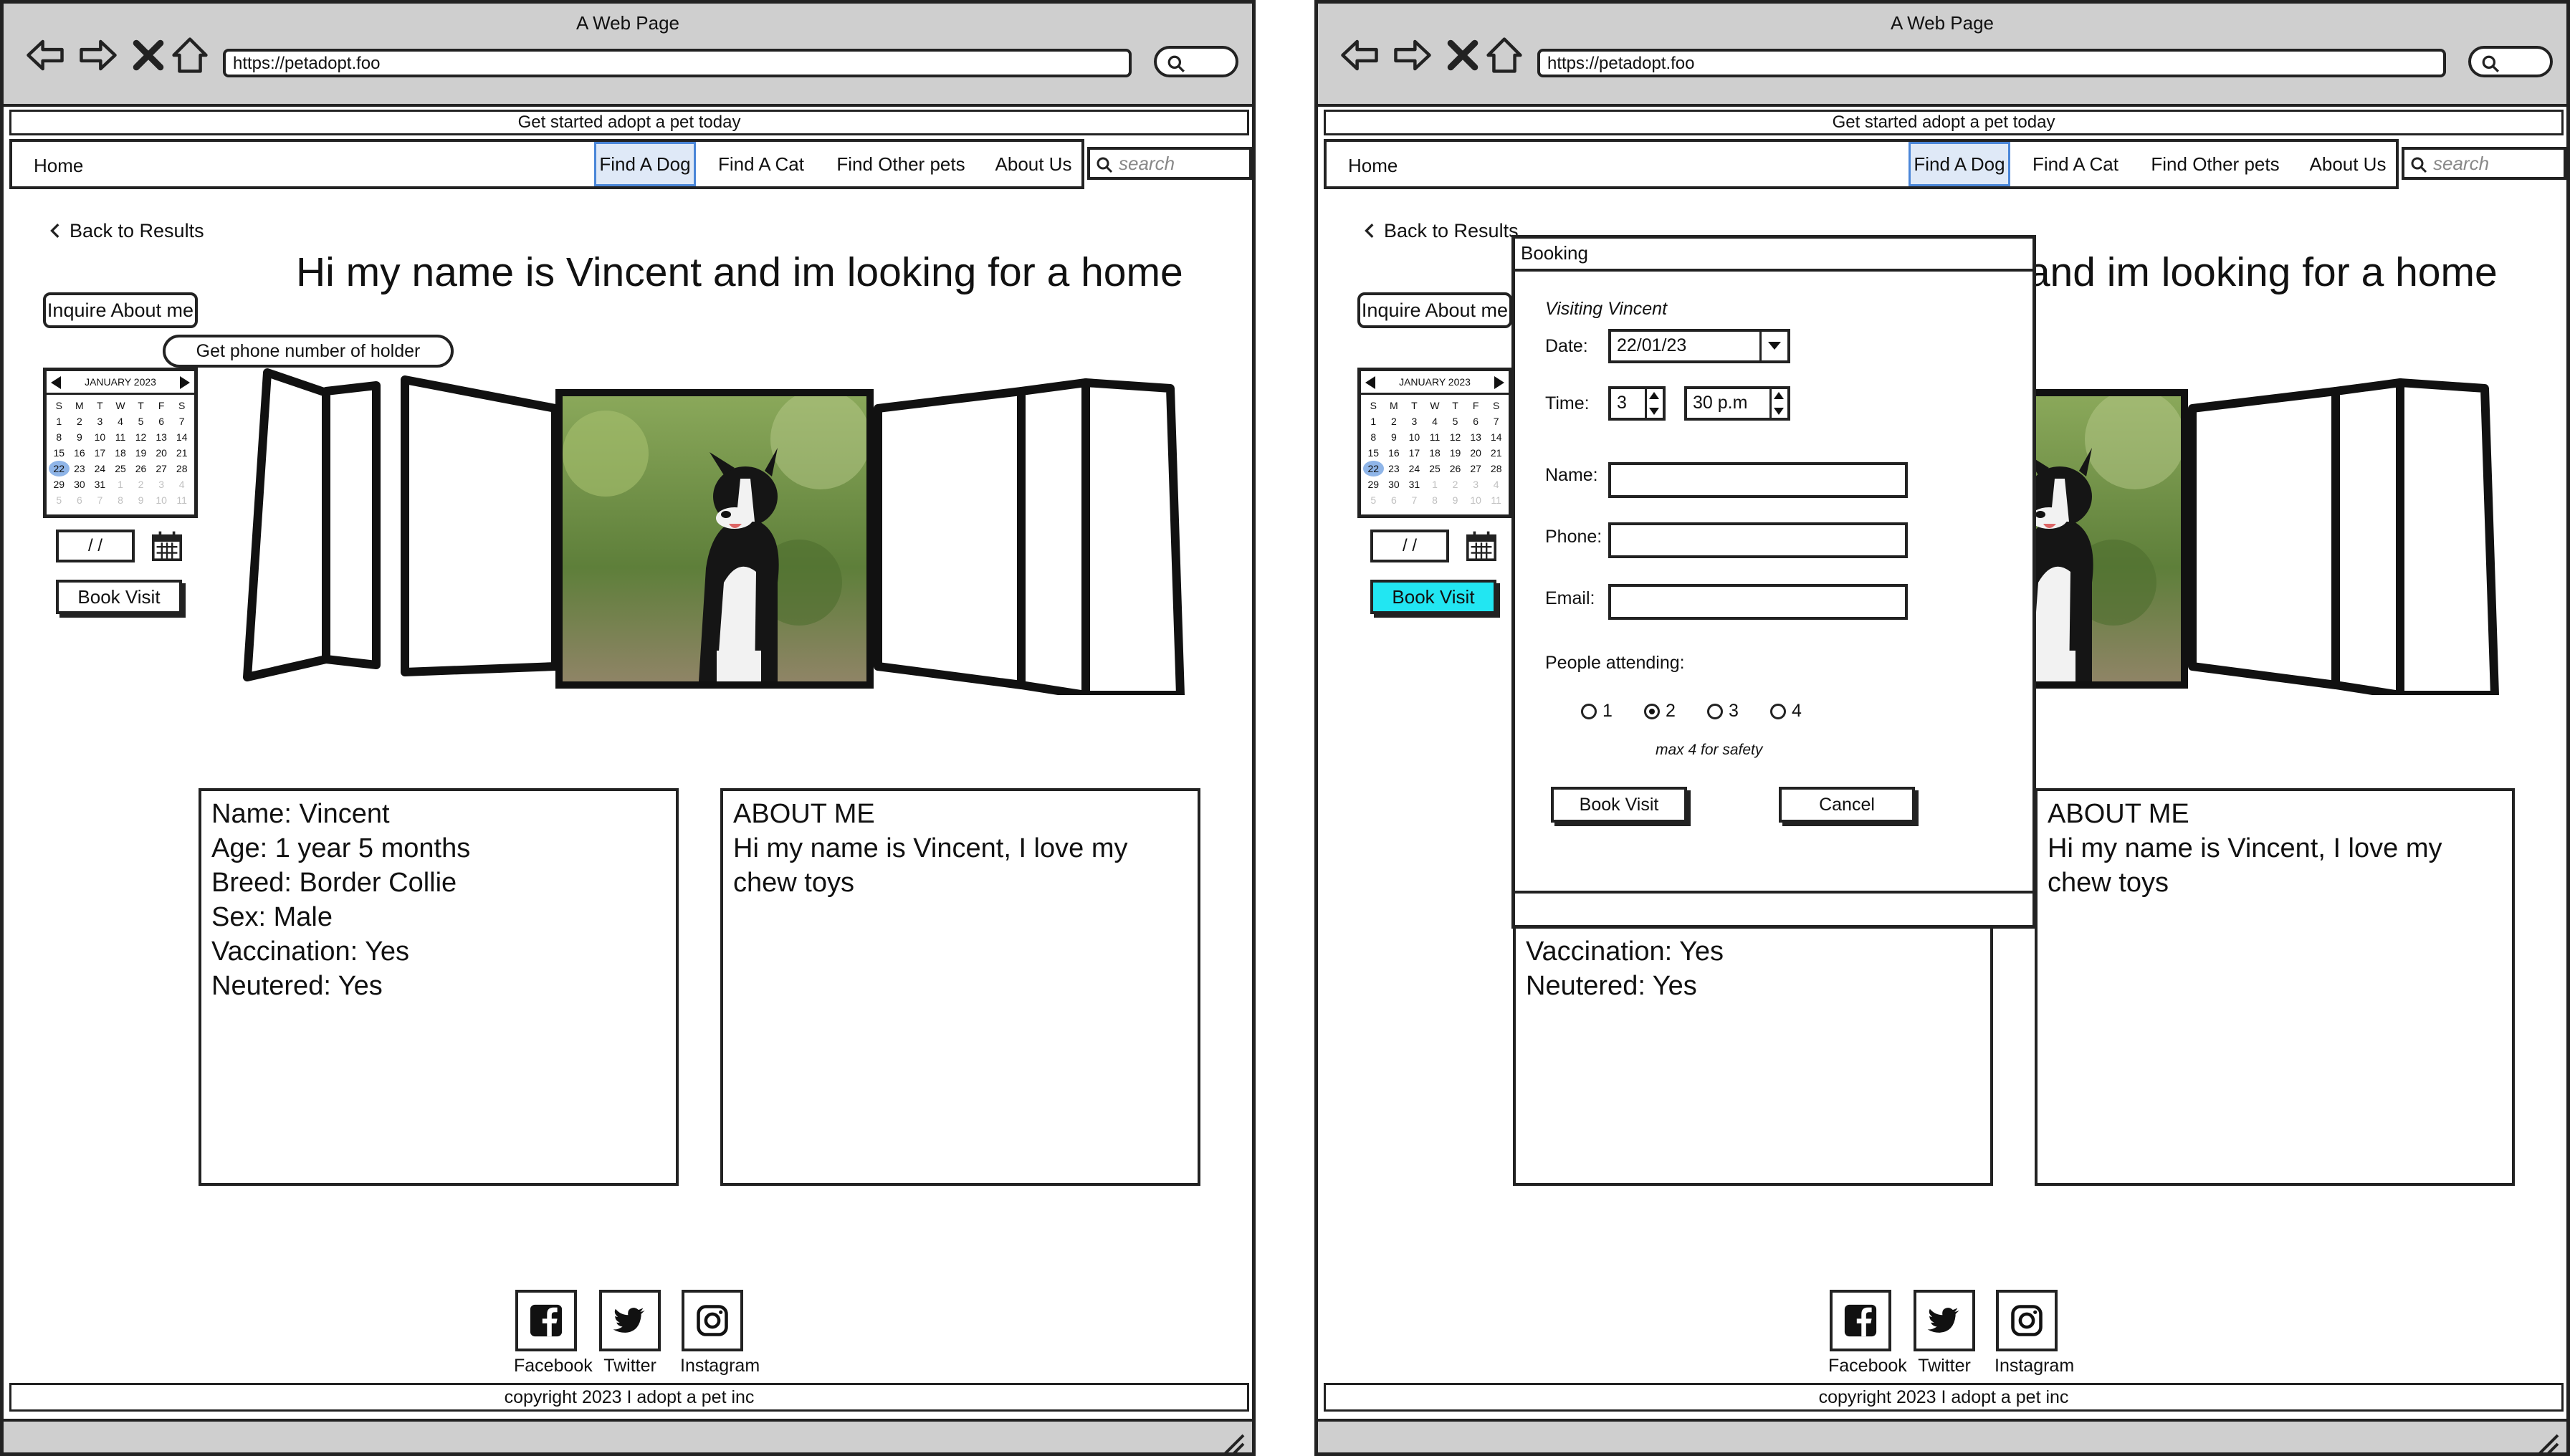 This screenshot has height=1456, width=2570. Describe the element at coordinates (1758, 602) in the screenshot. I see `email-field` at that location.